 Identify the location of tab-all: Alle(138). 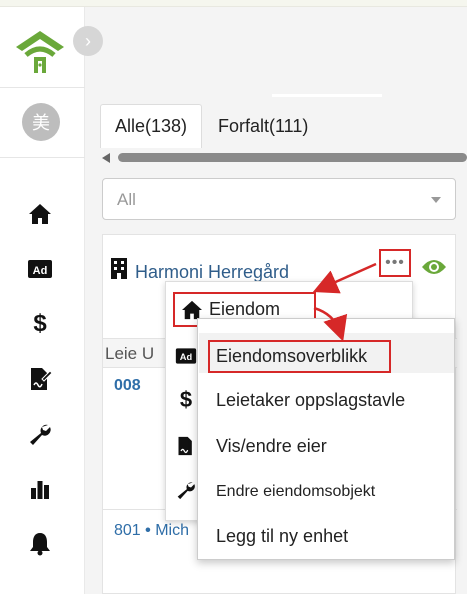
(151, 126).